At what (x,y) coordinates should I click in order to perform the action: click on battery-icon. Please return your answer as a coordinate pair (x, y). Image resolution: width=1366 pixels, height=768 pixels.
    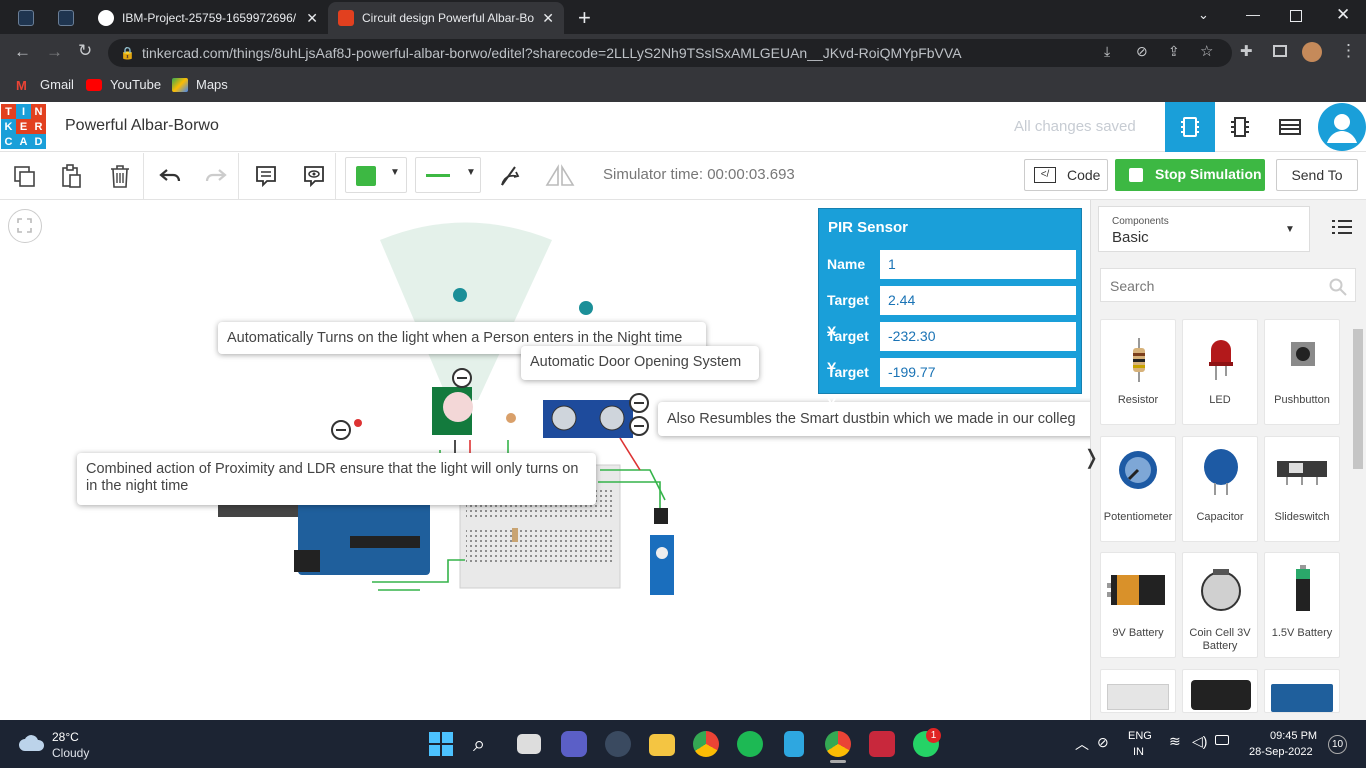
    Looking at the image, I should click on (1222, 740).